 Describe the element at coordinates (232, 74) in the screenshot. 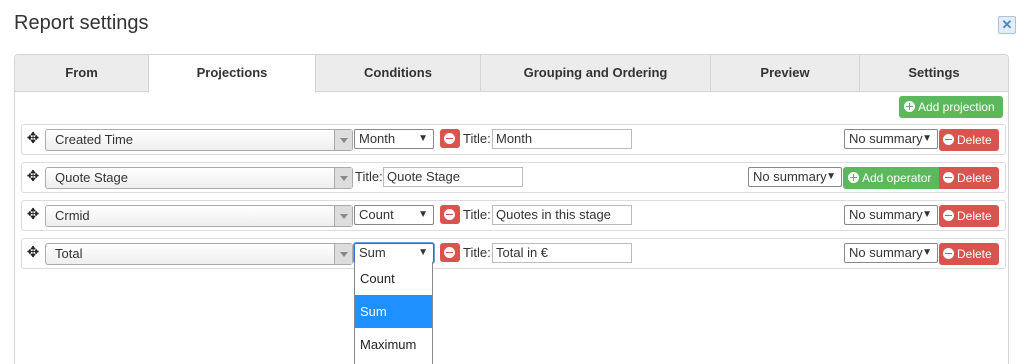

I see `tab-projections: Projections` at that location.